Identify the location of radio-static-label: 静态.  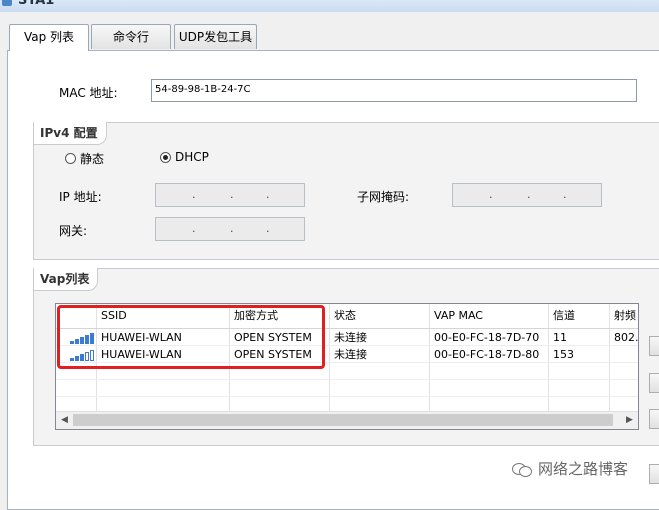
(92, 159).